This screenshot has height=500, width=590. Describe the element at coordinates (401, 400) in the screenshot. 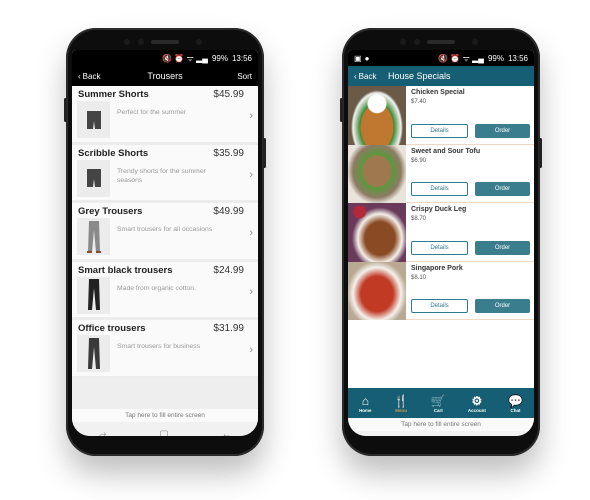

I see `cutlery-icon: 🍴` at that location.